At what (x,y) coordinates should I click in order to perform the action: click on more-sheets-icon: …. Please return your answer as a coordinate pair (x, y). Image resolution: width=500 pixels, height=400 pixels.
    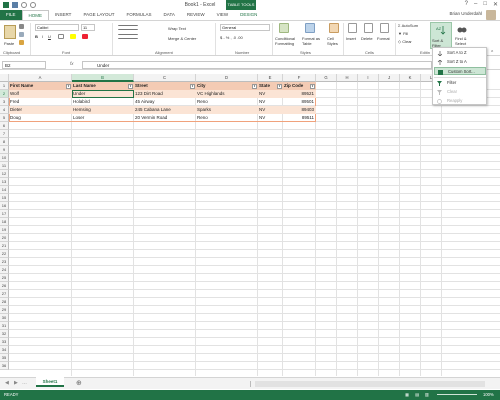
    Looking at the image, I should click on (24, 383).